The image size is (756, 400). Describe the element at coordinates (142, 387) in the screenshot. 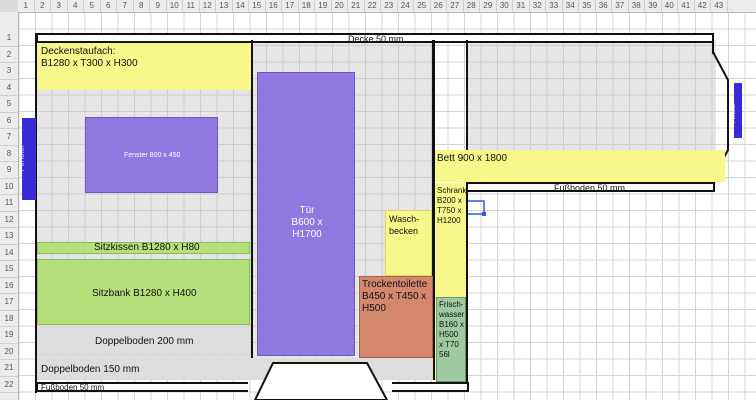

I see `floor-bar-left: Fußboden 50 mm` at that location.